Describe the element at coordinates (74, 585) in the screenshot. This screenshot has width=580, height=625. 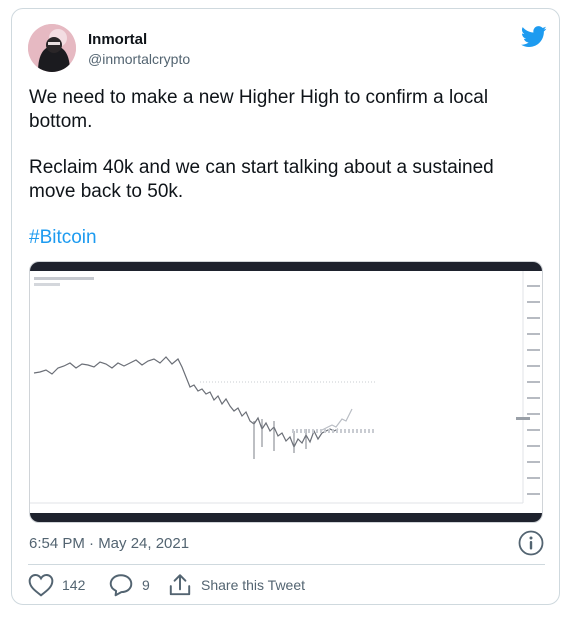
I see `like-count: 142` at that location.